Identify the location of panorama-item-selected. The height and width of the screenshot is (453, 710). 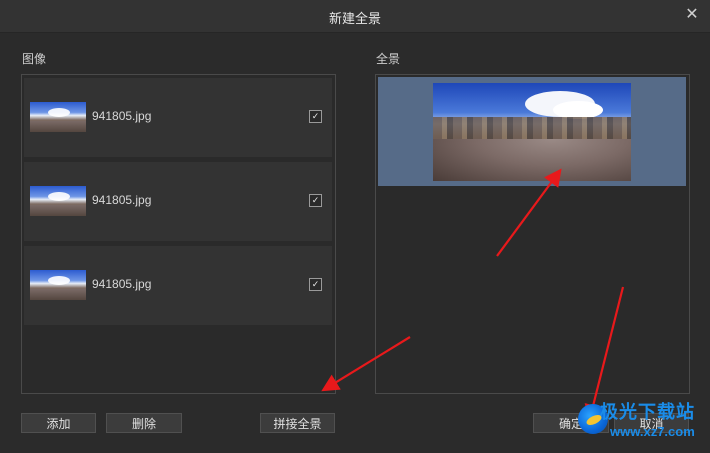
(532, 131).